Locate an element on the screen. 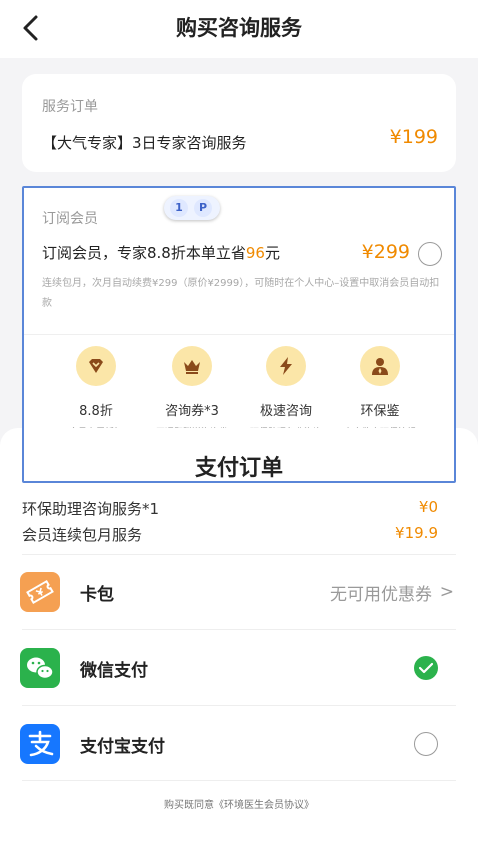 Image resolution: width=478 pixels, height=850 pixels. page-title: 购买咨询服务 is located at coordinates (239, 28).